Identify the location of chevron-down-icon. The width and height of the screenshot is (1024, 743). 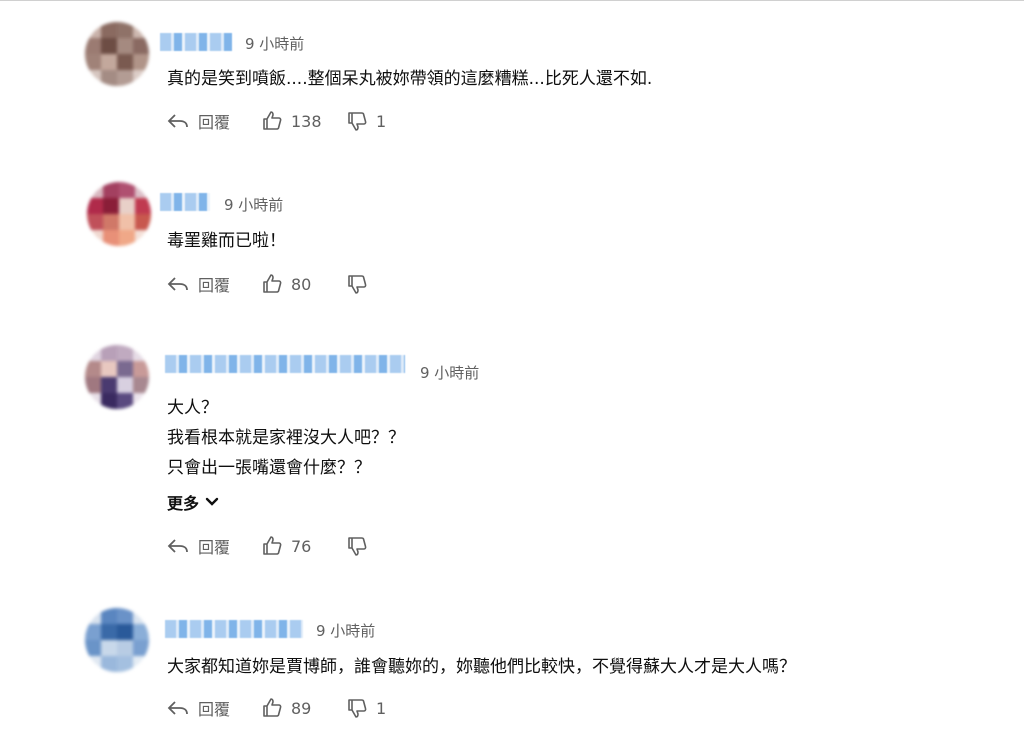
(212, 501).